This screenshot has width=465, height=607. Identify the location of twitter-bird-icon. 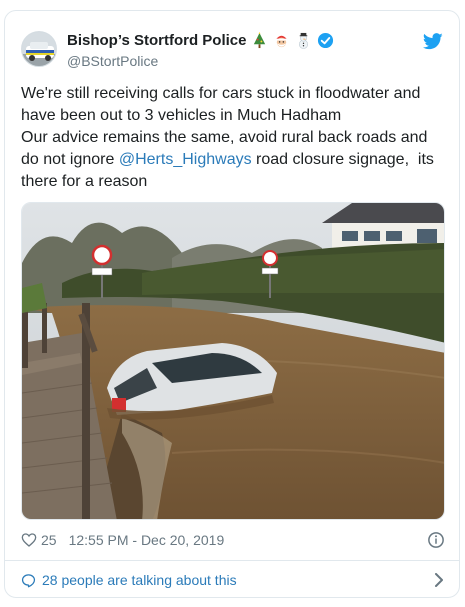
(433, 41).